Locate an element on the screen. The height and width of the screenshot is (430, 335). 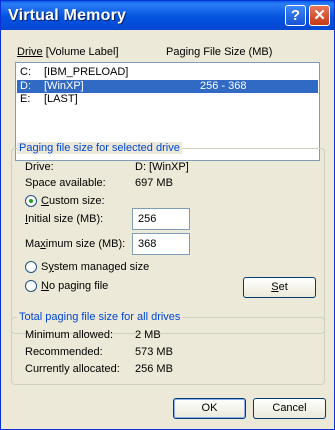
system-managed-label: System managed size is located at coordinates (95, 267).